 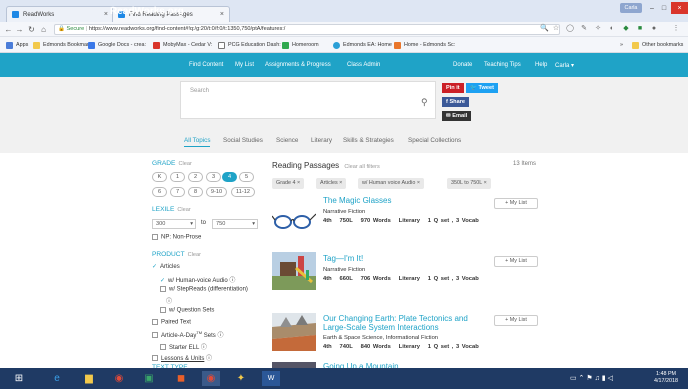 What do you see at coordinates (598, 29) in the screenshot?
I see `extension-icon: ✧` at bounding box center [598, 29].